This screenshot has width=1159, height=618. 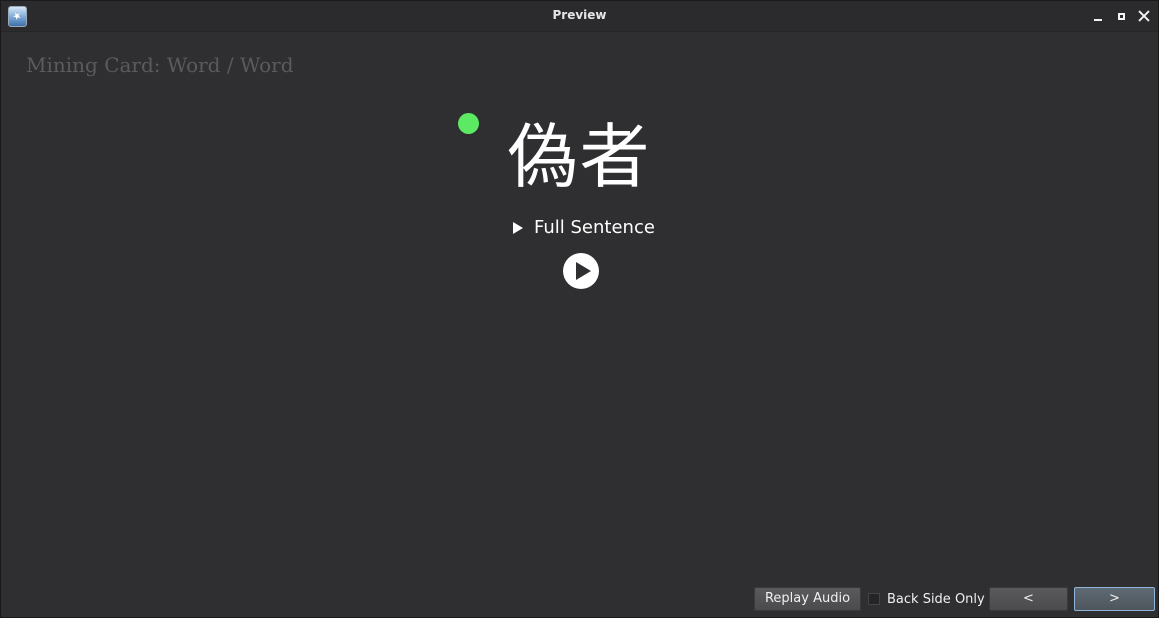 What do you see at coordinates (579, 157) in the screenshot?
I see `card-word: 偽者` at bounding box center [579, 157].